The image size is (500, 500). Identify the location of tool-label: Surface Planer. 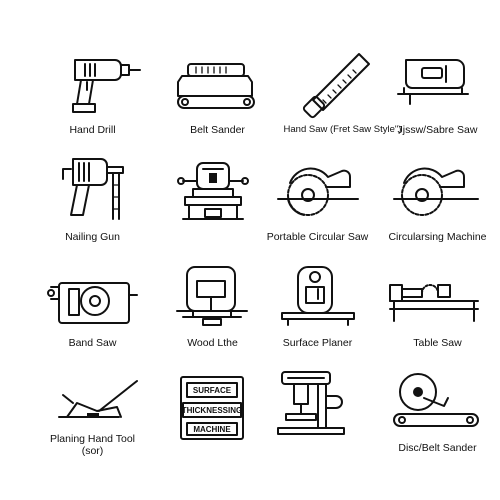
(317, 343).